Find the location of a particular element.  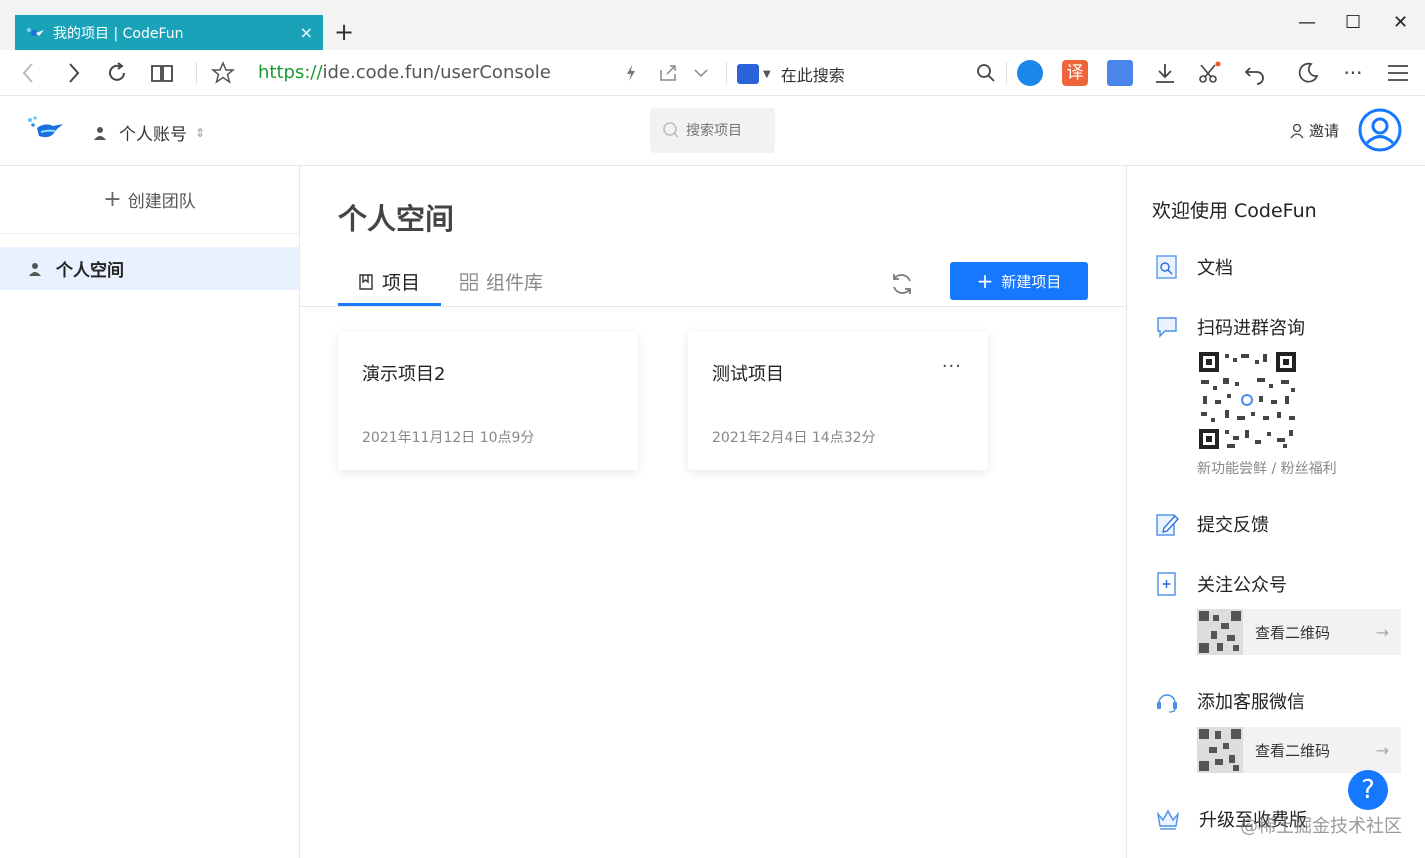

tab-projects: 项目 is located at coordinates (389, 281).